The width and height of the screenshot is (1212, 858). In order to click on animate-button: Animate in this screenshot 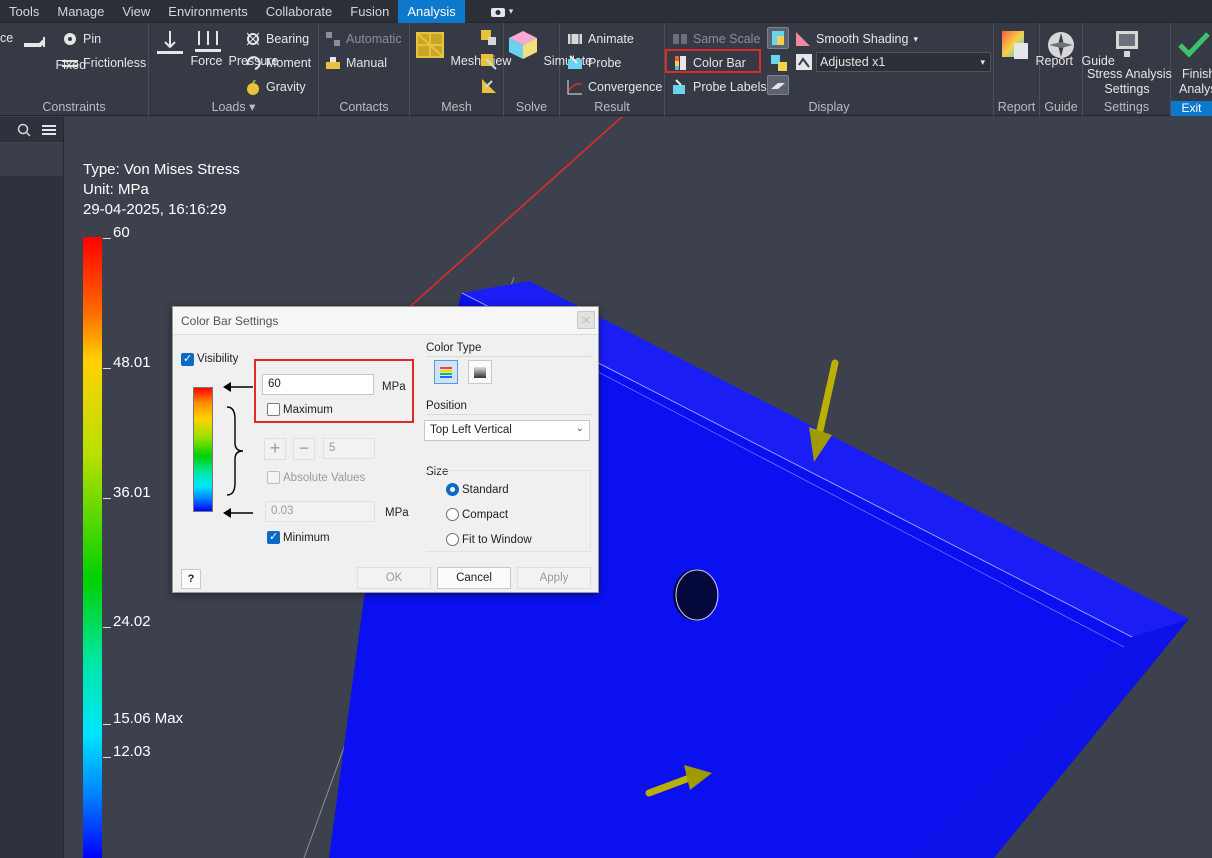, I will do `click(600, 39)`.